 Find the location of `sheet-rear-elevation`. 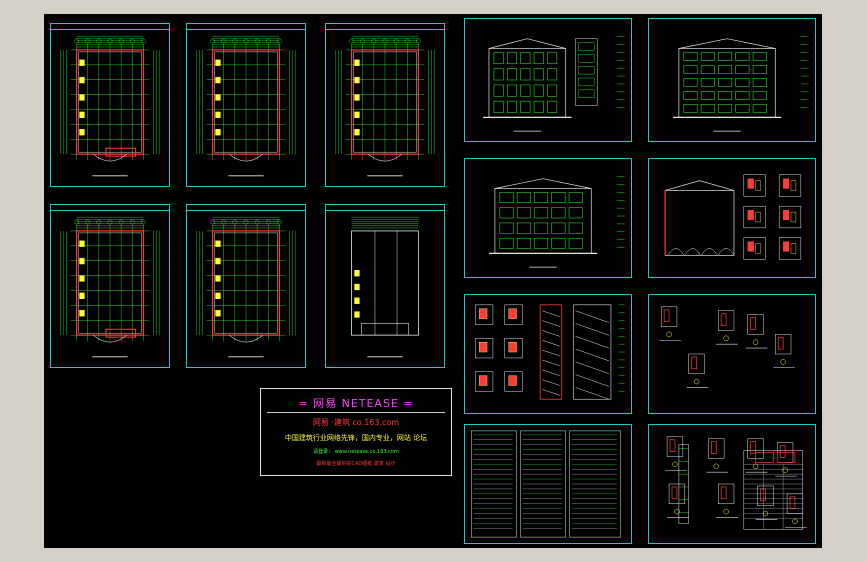

sheet-rear-elevation is located at coordinates (548, 218).